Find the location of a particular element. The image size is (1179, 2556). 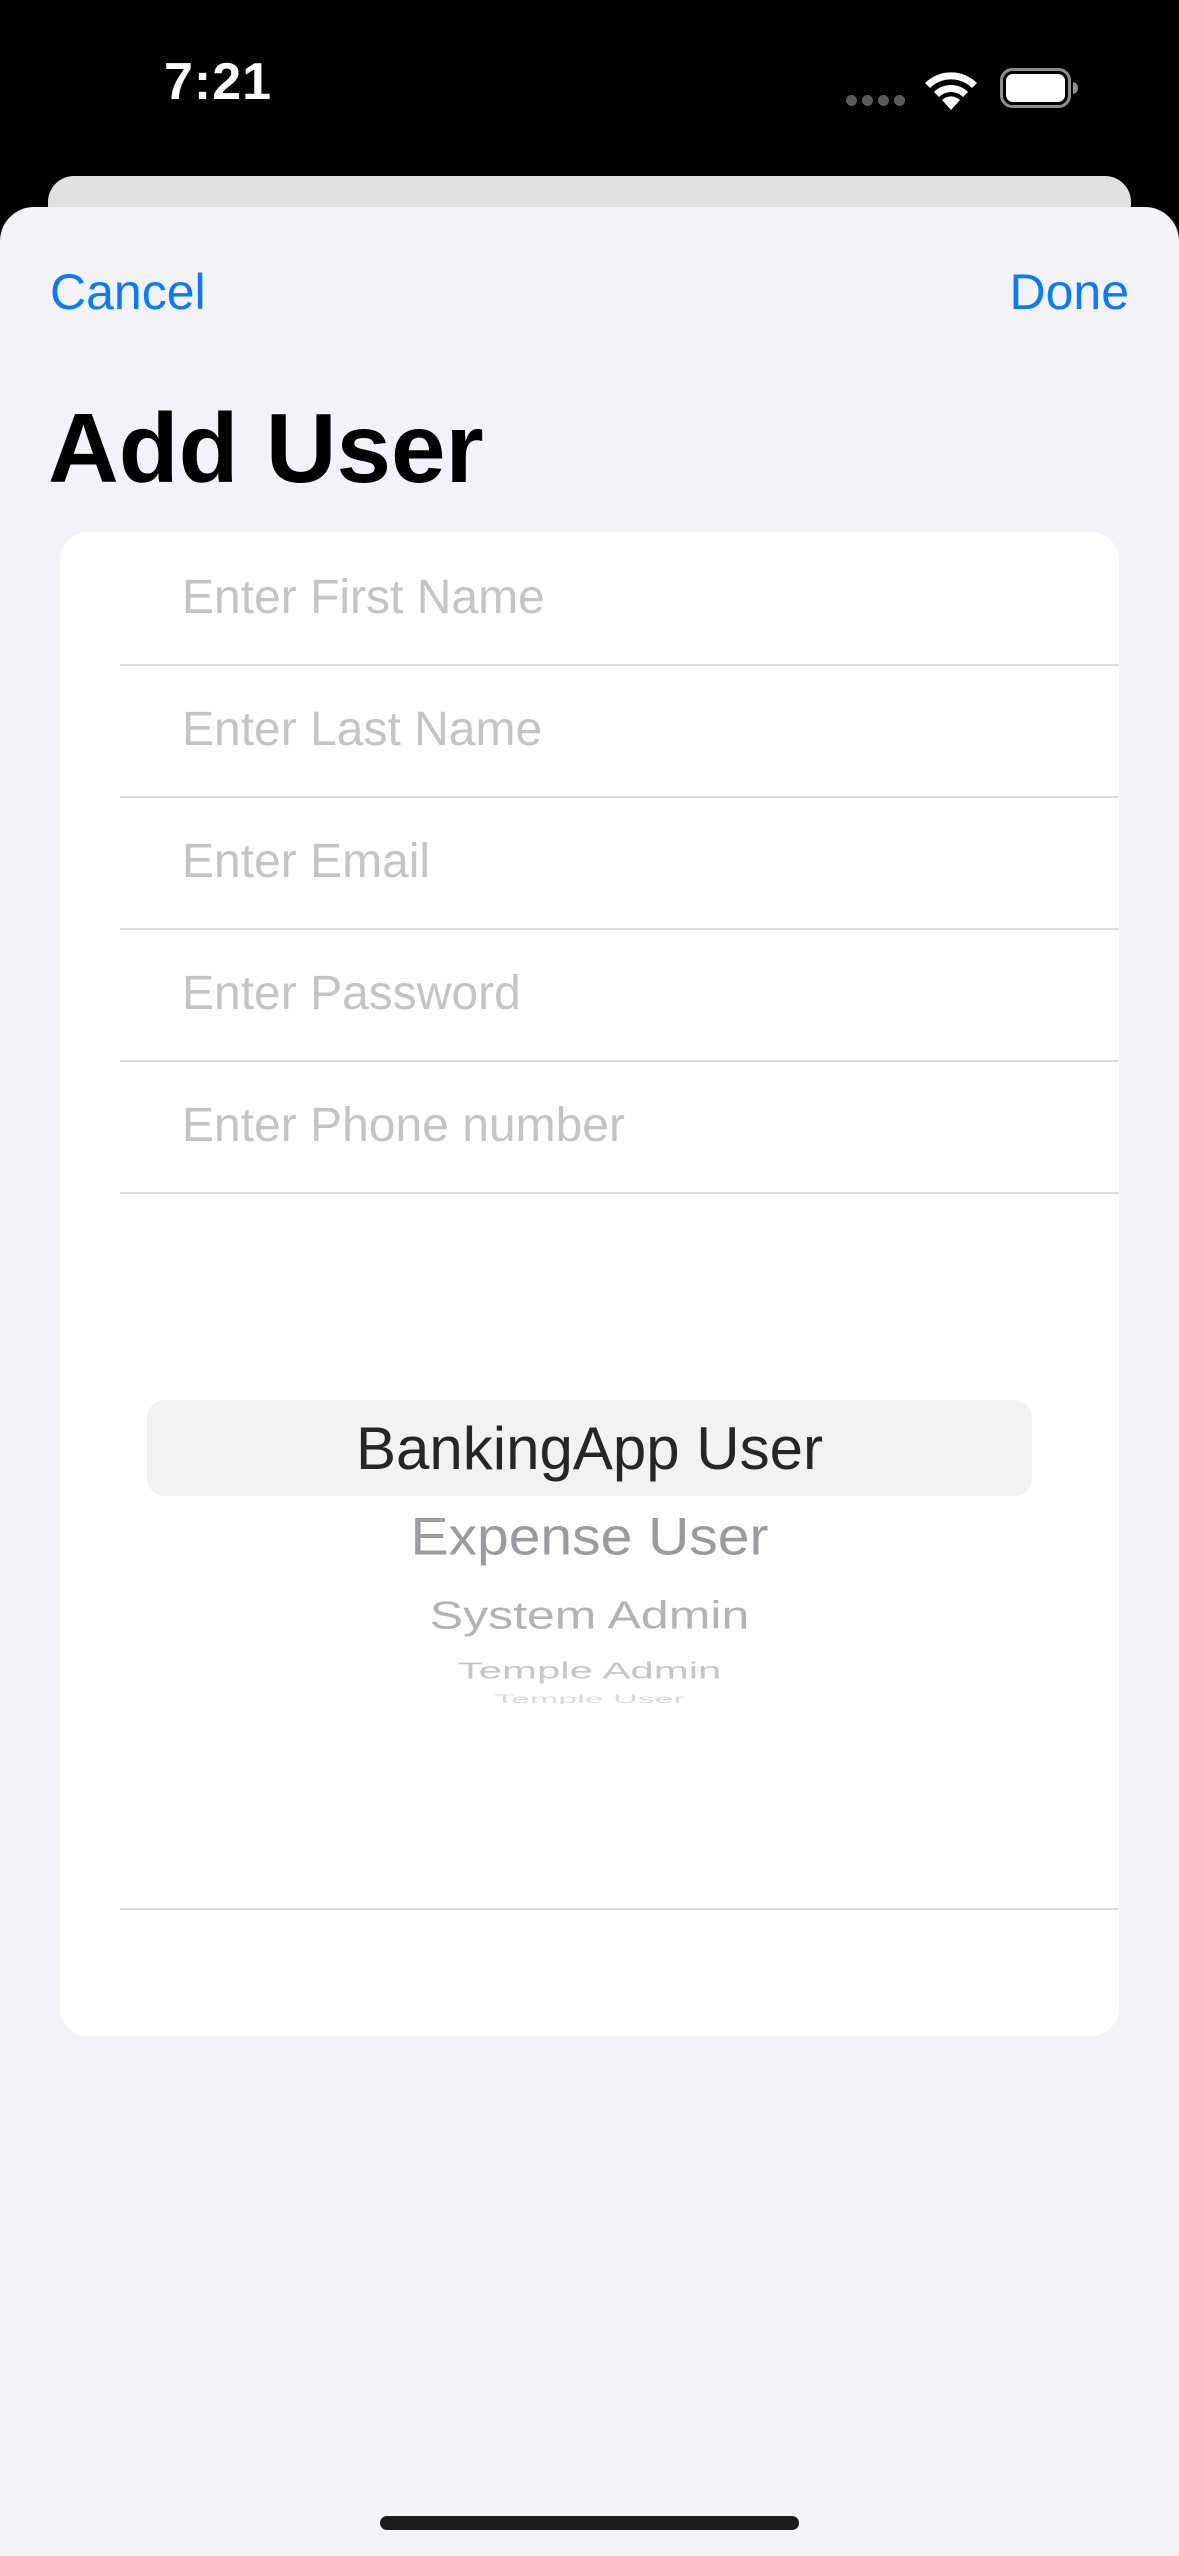

phone-number-field is located at coordinates (632, 1125).